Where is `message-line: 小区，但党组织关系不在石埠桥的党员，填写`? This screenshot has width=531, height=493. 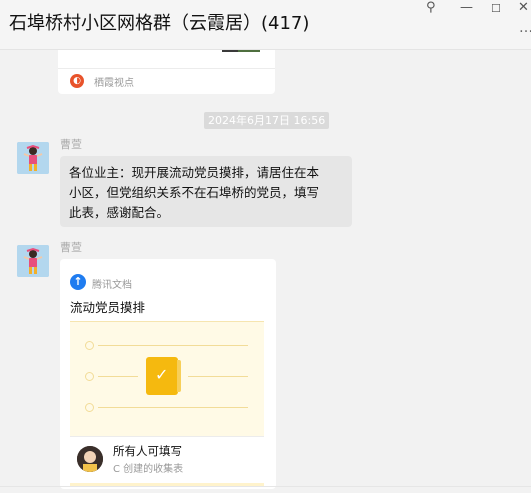 message-line: 小区，但党组织关系不在石埠桥的党员，填写 is located at coordinates (194, 192).